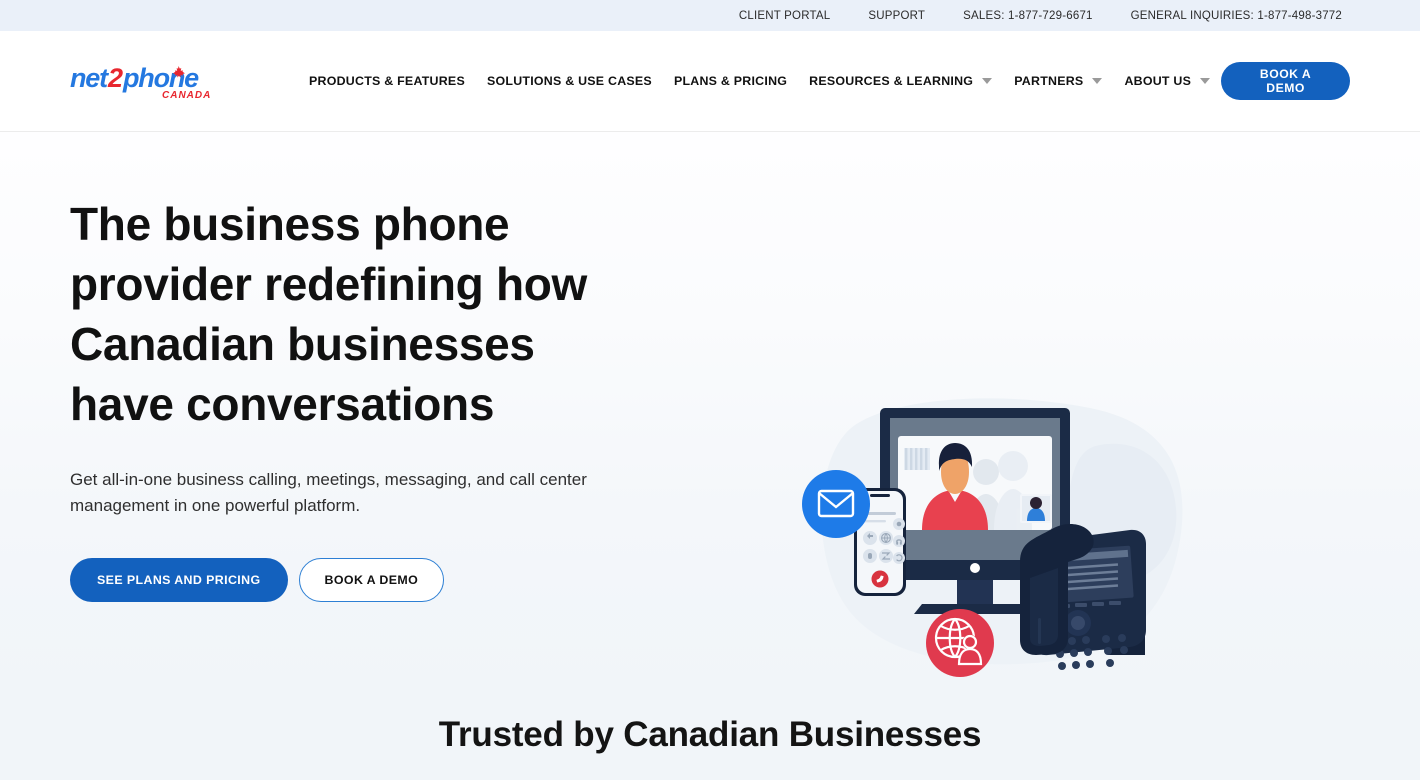  What do you see at coordinates (115, 78) in the screenshot?
I see `svg-text: 2` at bounding box center [115, 78].